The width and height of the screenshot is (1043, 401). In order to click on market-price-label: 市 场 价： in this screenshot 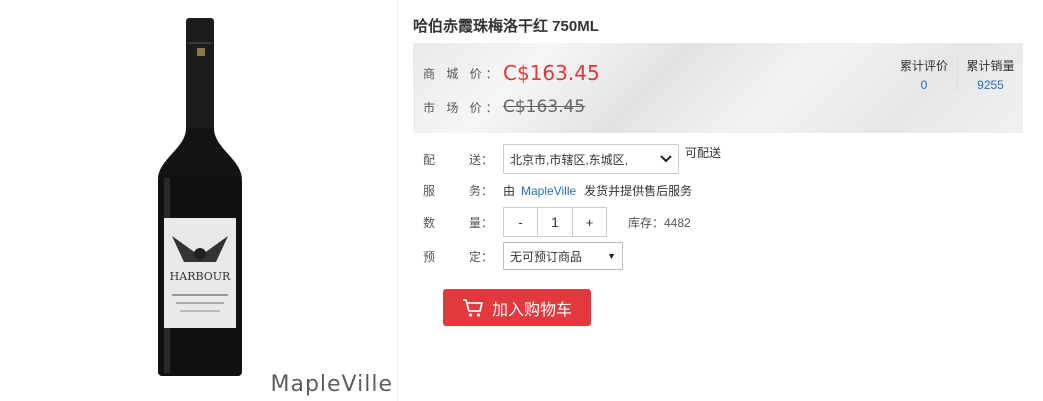, I will do `click(462, 107)`.